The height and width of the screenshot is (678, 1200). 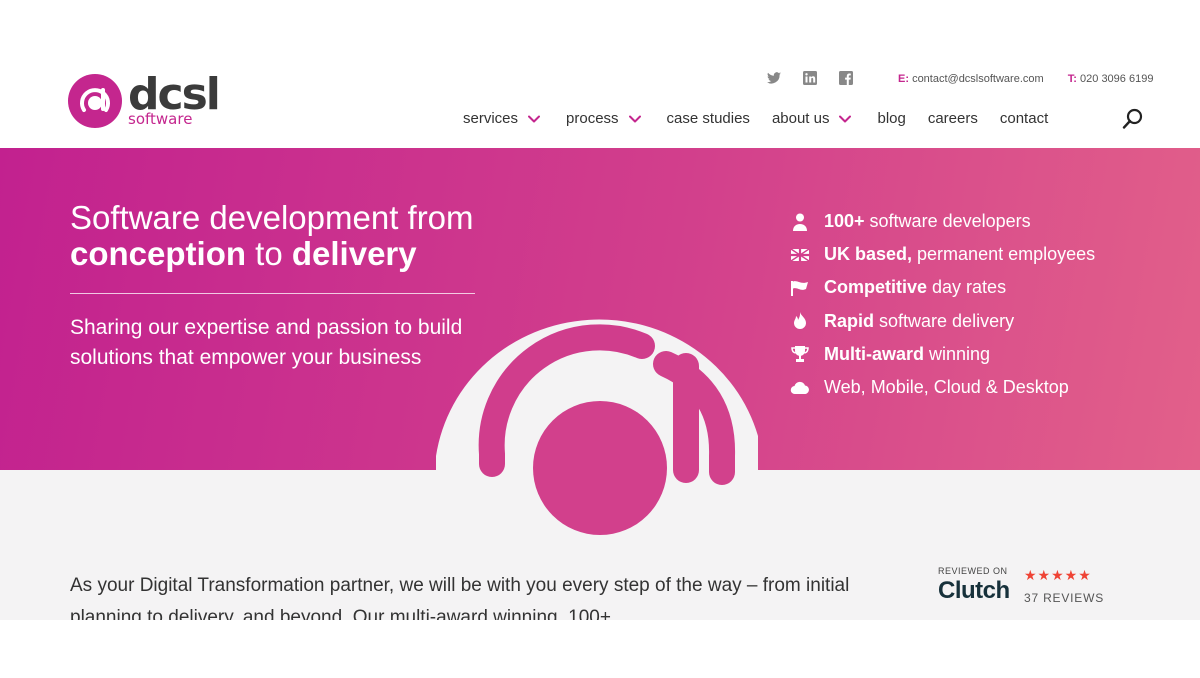 What do you see at coordinates (269, 253) in the screenshot?
I see `hero-title-mid: to` at bounding box center [269, 253].